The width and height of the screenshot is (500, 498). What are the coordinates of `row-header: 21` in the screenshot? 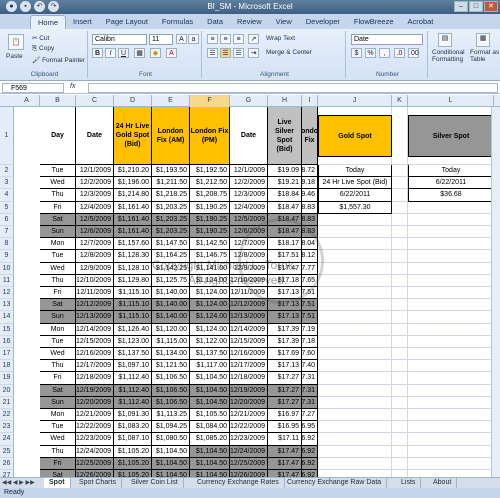 It's located at (7, 402).